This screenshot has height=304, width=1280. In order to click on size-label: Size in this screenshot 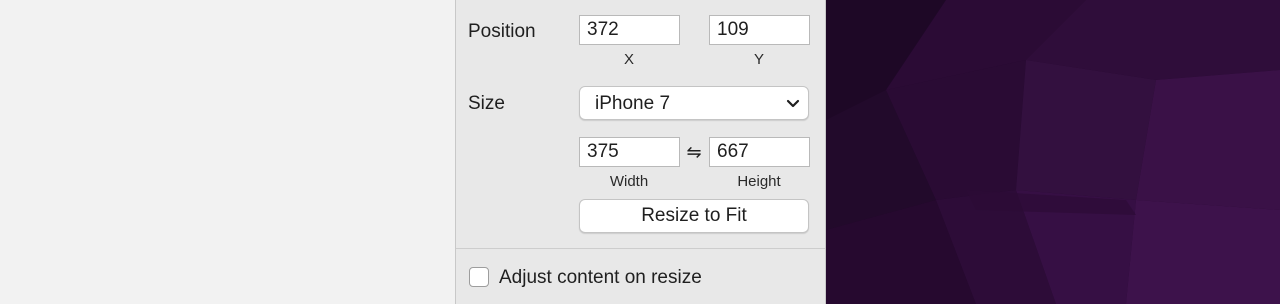, I will do `click(486, 103)`.